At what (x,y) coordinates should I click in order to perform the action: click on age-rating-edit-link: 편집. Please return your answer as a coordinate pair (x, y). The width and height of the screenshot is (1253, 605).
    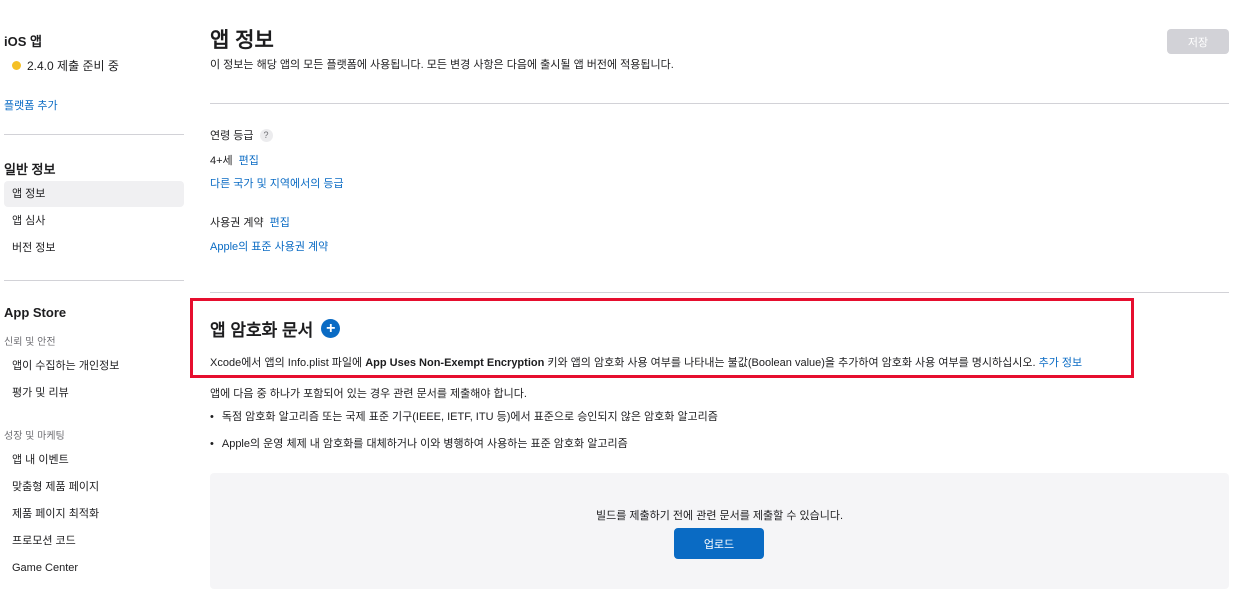
    Looking at the image, I should click on (249, 161).